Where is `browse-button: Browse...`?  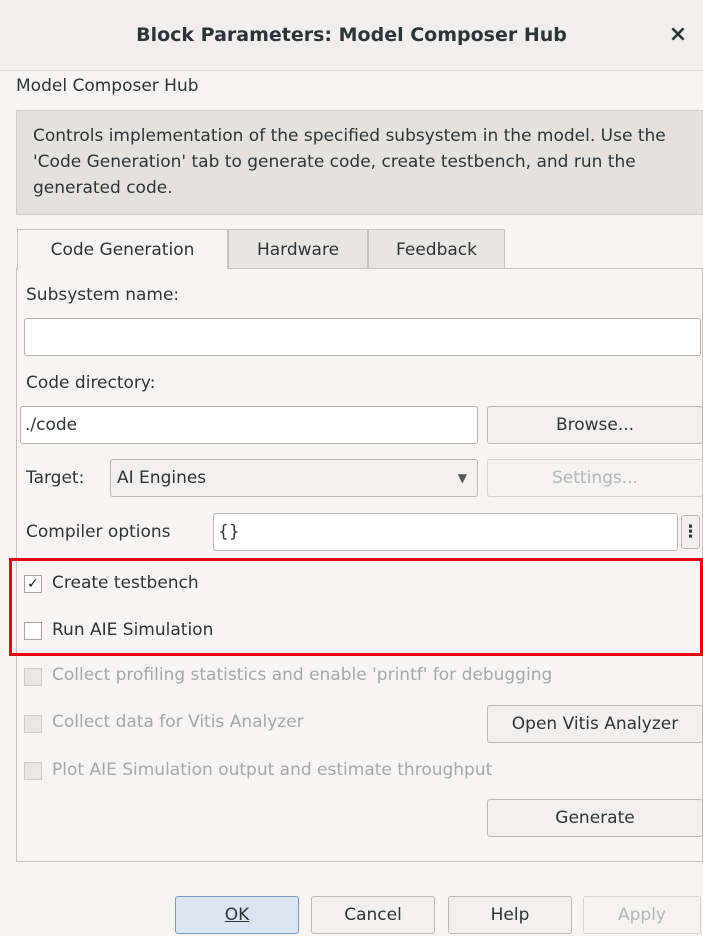 browse-button: Browse... is located at coordinates (595, 425).